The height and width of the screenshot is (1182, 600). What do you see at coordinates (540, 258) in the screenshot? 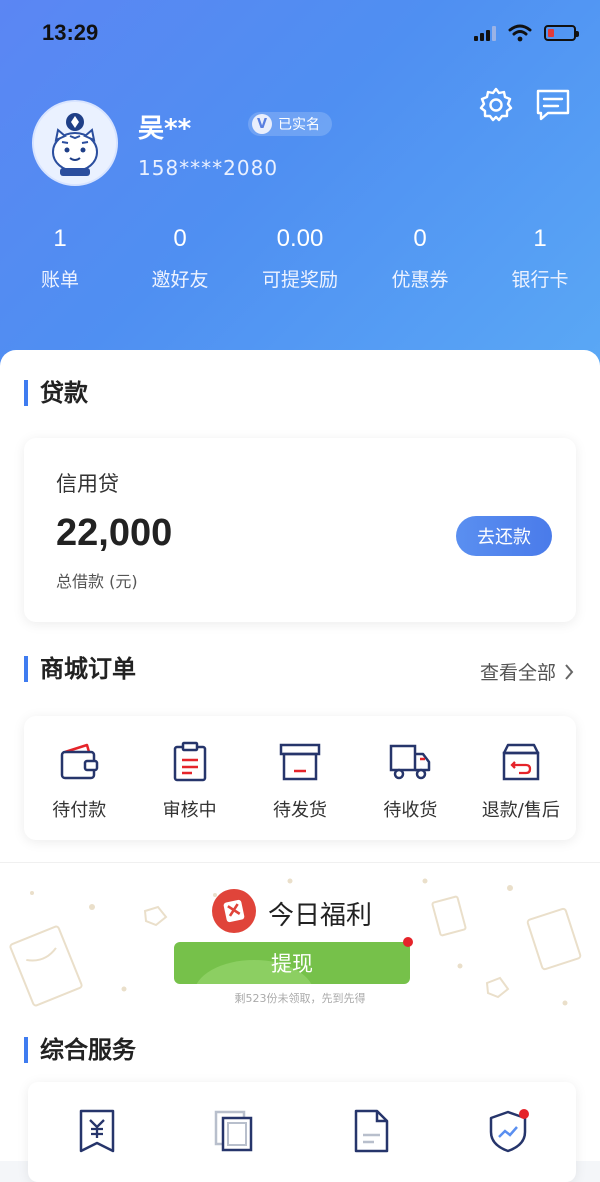
I see `stat-bank-cards: 1 银行卡` at bounding box center [540, 258].